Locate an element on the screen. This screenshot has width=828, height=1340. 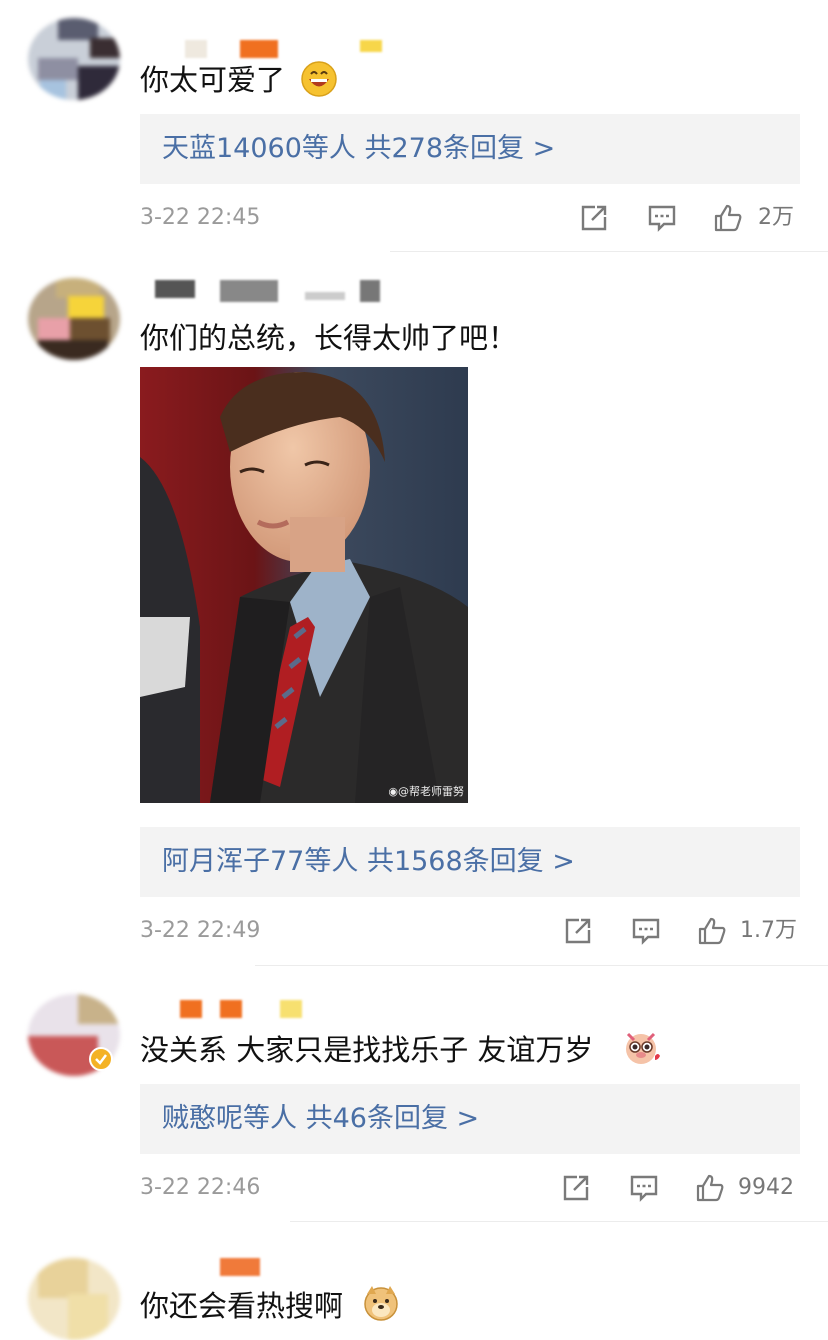
doge-icon is located at coordinates (381, 1303).